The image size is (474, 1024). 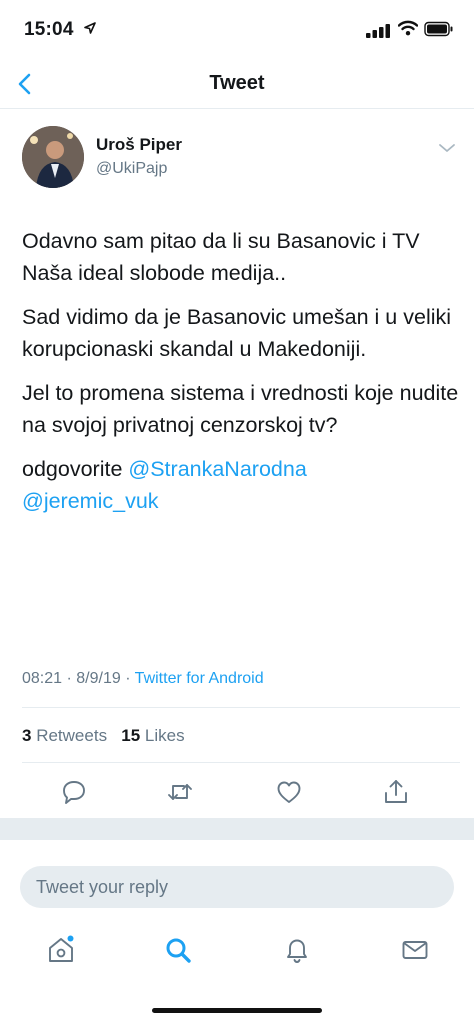 What do you see at coordinates (90, 28) in the screenshot?
I see `location-arrow-icon` at bounding box center [90, 28].